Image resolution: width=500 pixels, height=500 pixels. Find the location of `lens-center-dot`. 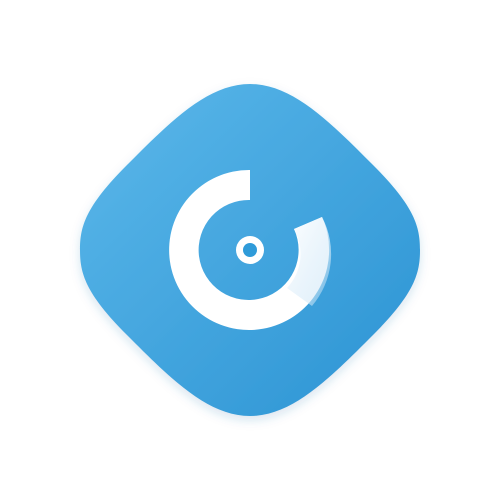

lens-center-dot is located at coordinates (250, 250).